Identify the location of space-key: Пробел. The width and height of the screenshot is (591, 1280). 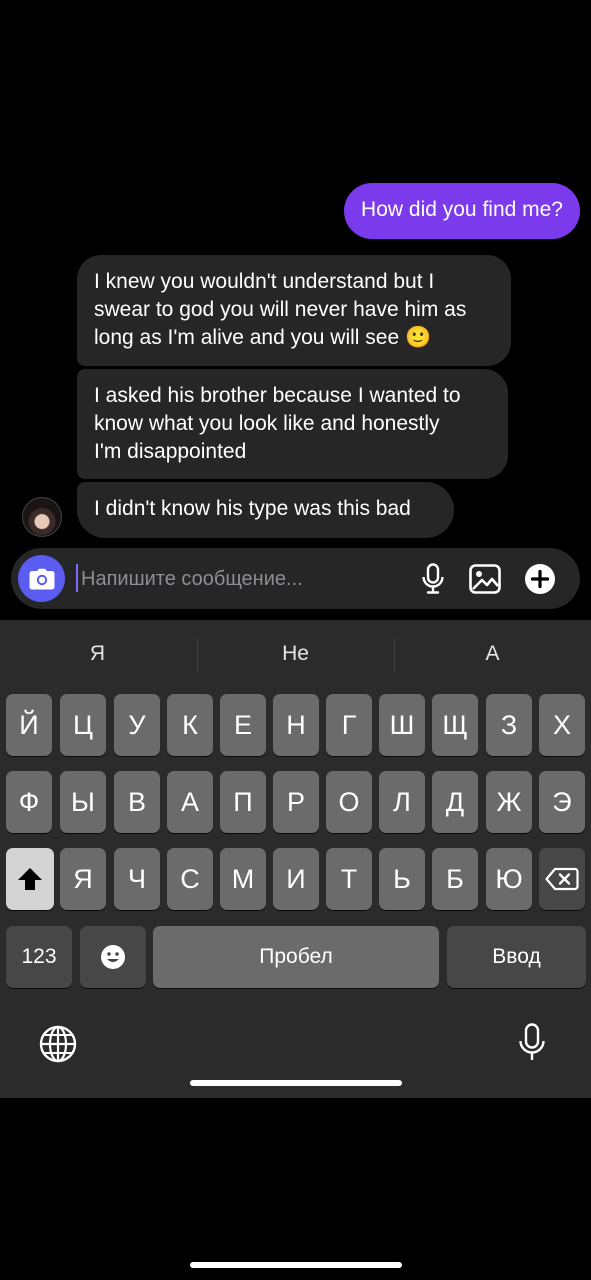
(296, 957).